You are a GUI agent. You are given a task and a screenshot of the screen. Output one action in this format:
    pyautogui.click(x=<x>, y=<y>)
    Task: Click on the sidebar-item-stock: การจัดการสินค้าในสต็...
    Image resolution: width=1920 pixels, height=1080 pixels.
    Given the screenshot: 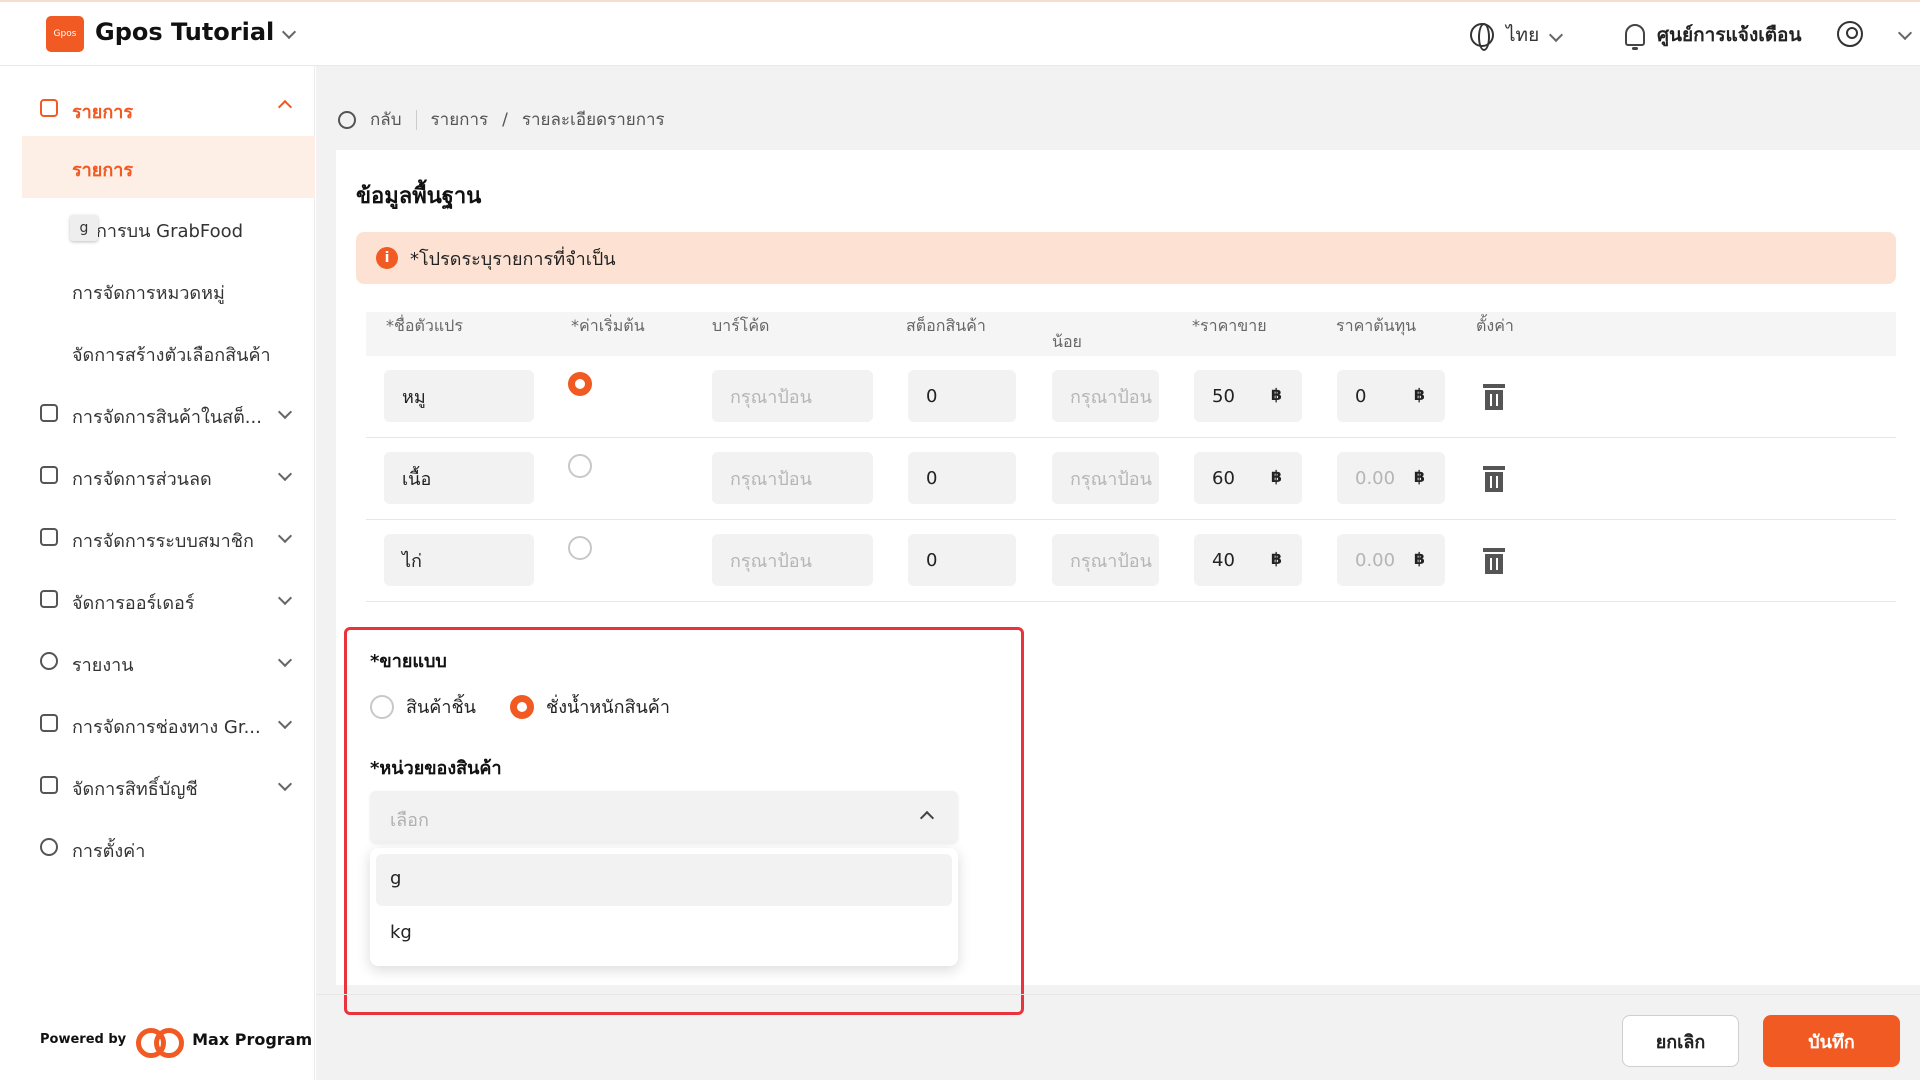 What is the action you would take?
    pyautogui.click(x=168, y=414)
    